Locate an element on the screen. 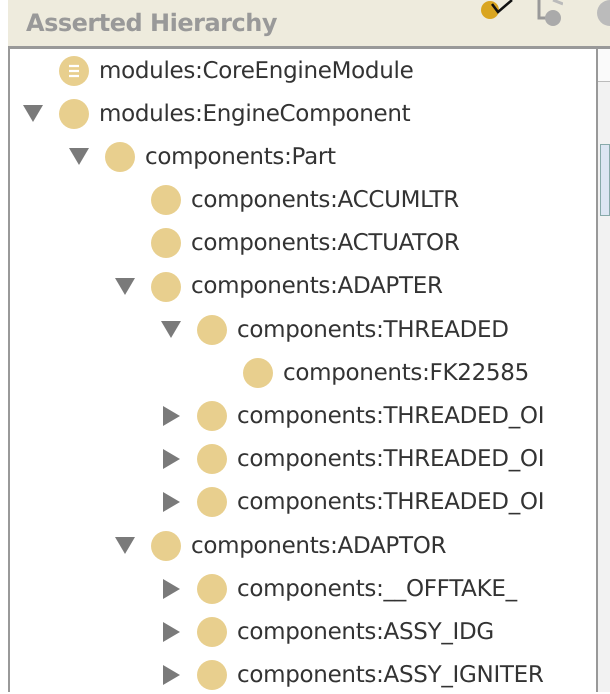  tree-item-label: components:ACCUMLTR is located at coordinates (325, 200).